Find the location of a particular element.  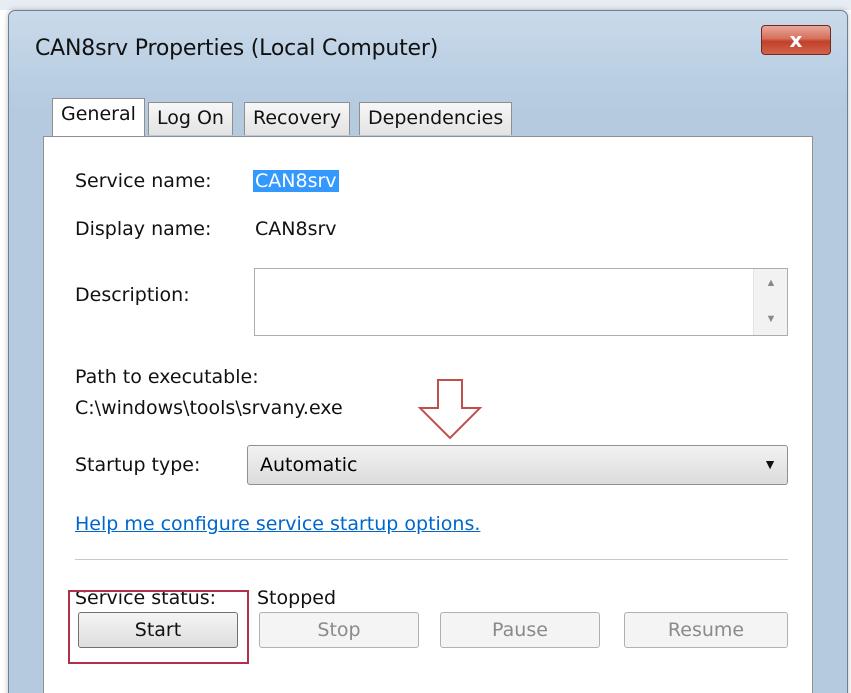

scroll-up-icon: ▲ is located at coordinates (771, 283).